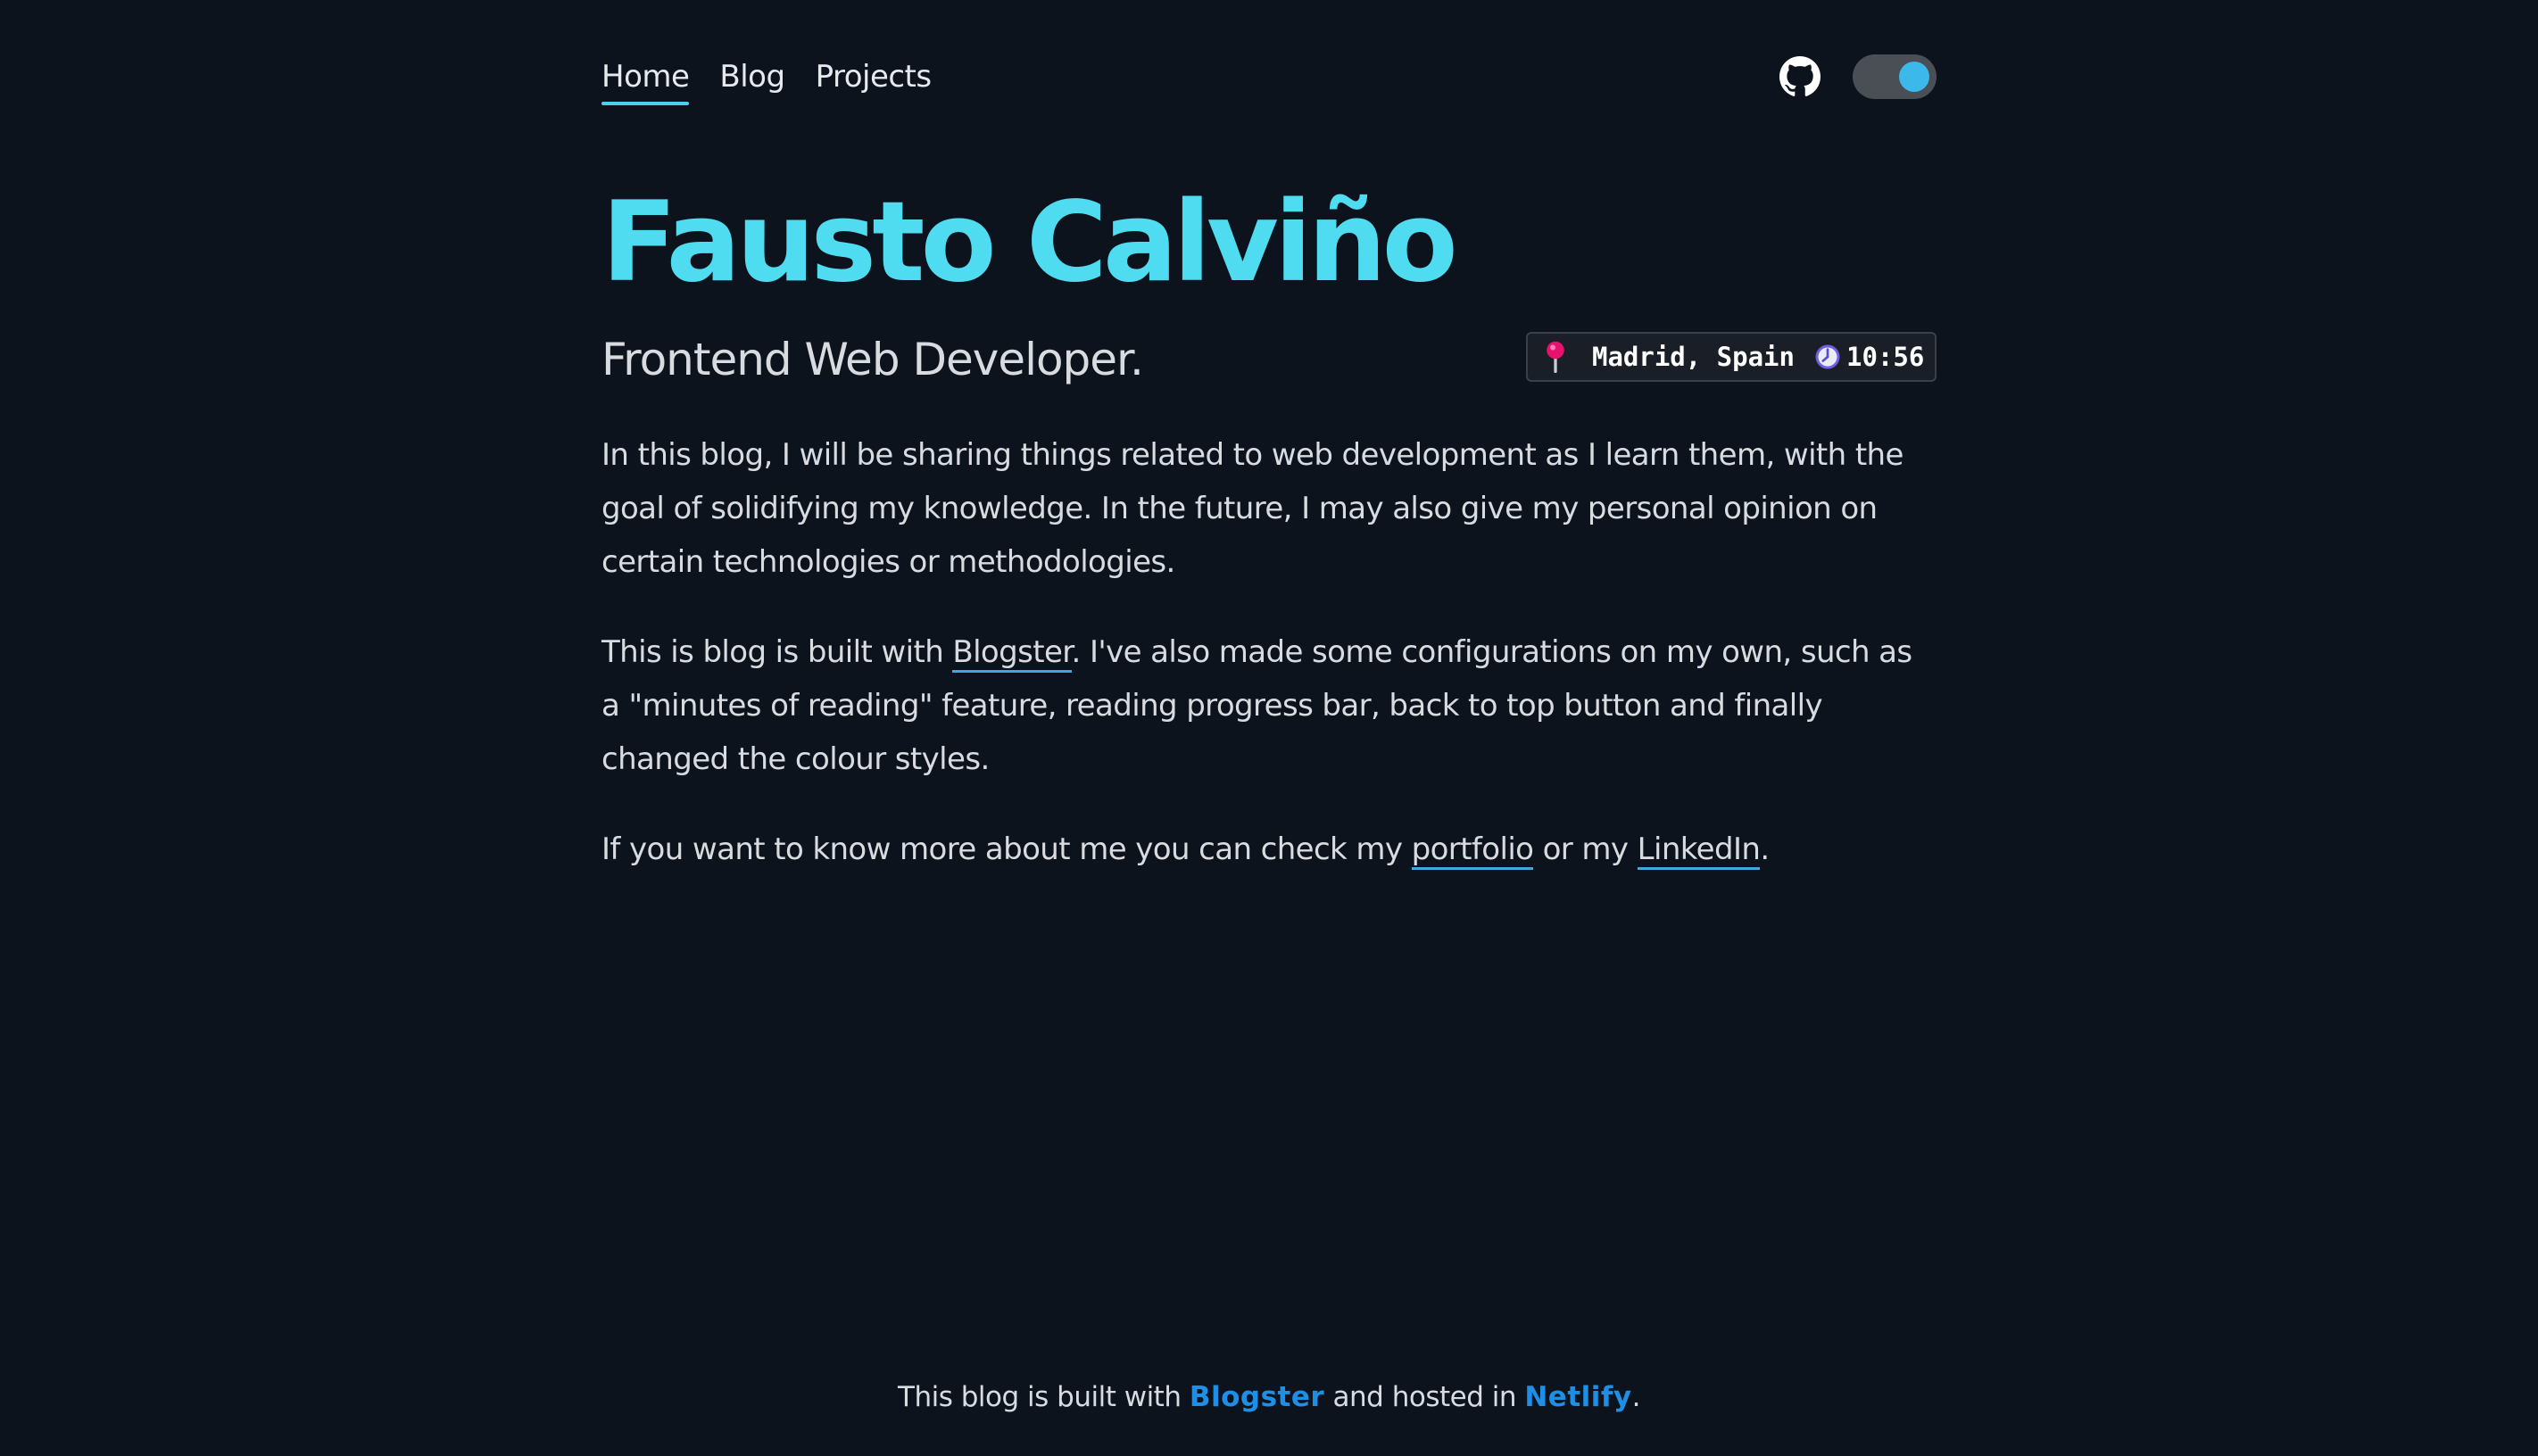 This screenshot has width=2538, height=1456. I want to click on nav-actions, so click(1858, 77).